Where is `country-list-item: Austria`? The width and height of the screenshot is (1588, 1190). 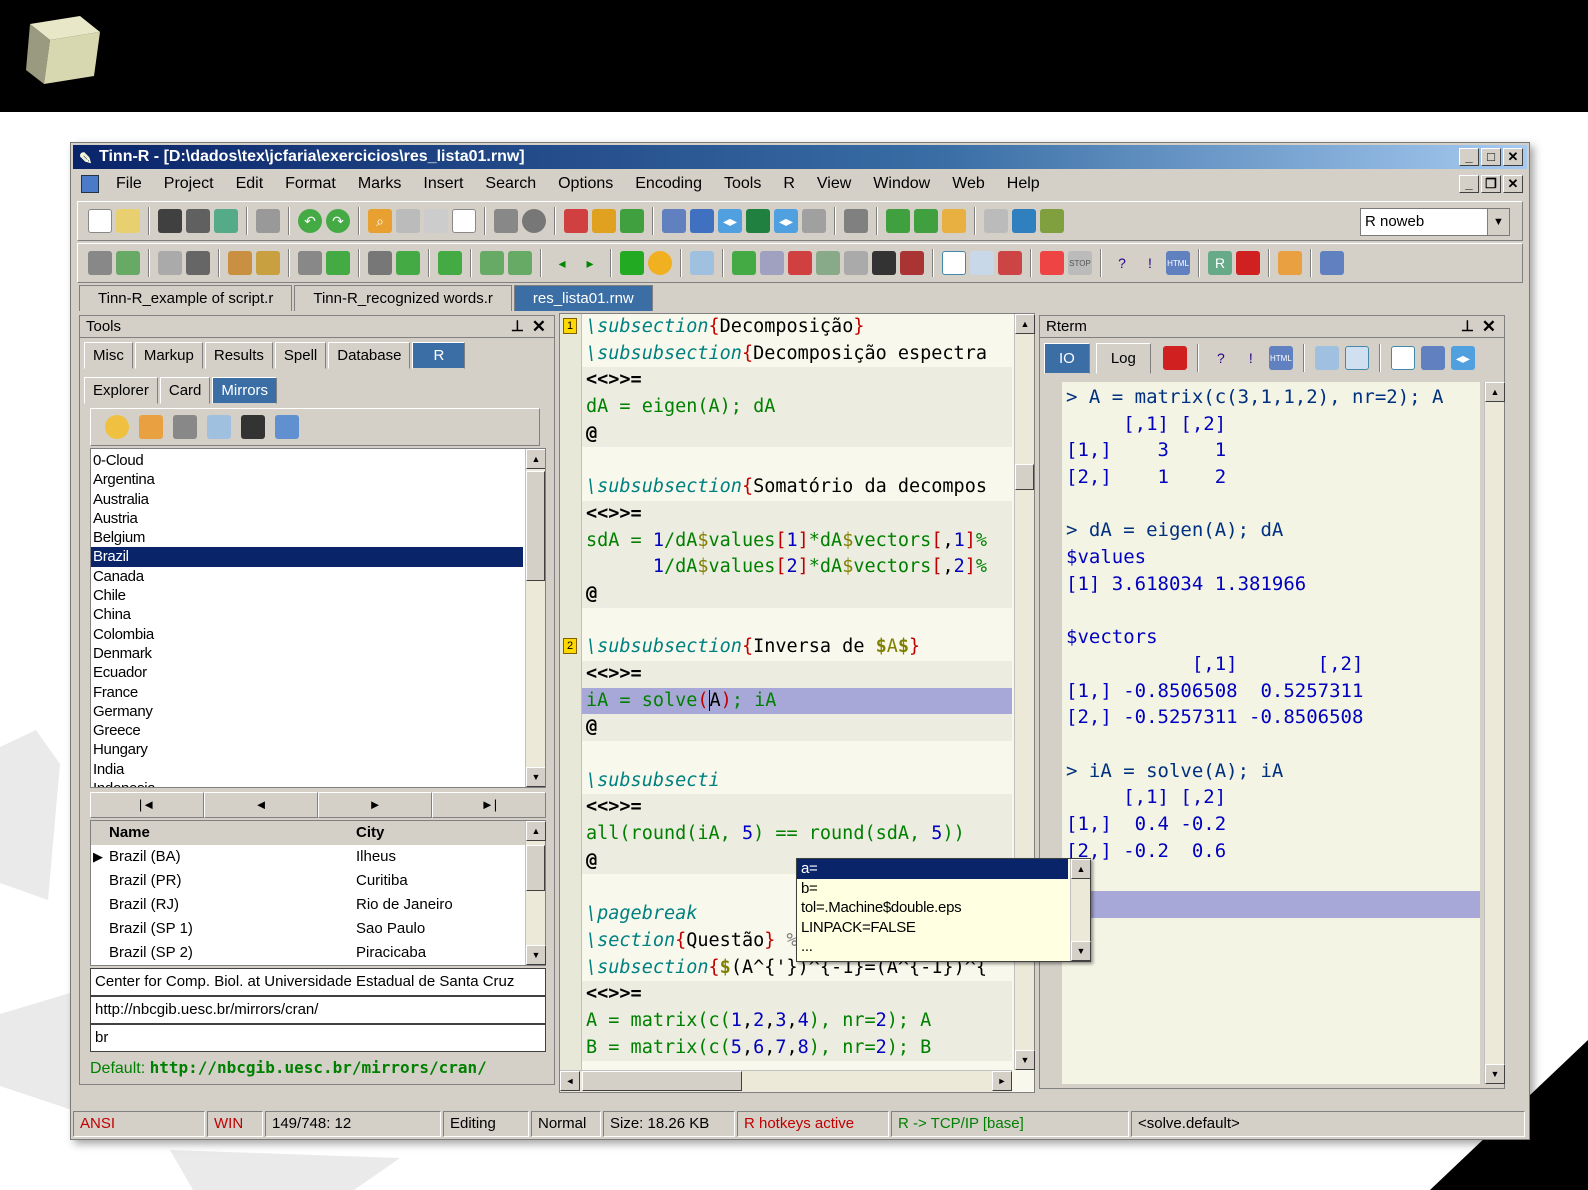
country-list-item: Austria is located at coordinates (307, 518).